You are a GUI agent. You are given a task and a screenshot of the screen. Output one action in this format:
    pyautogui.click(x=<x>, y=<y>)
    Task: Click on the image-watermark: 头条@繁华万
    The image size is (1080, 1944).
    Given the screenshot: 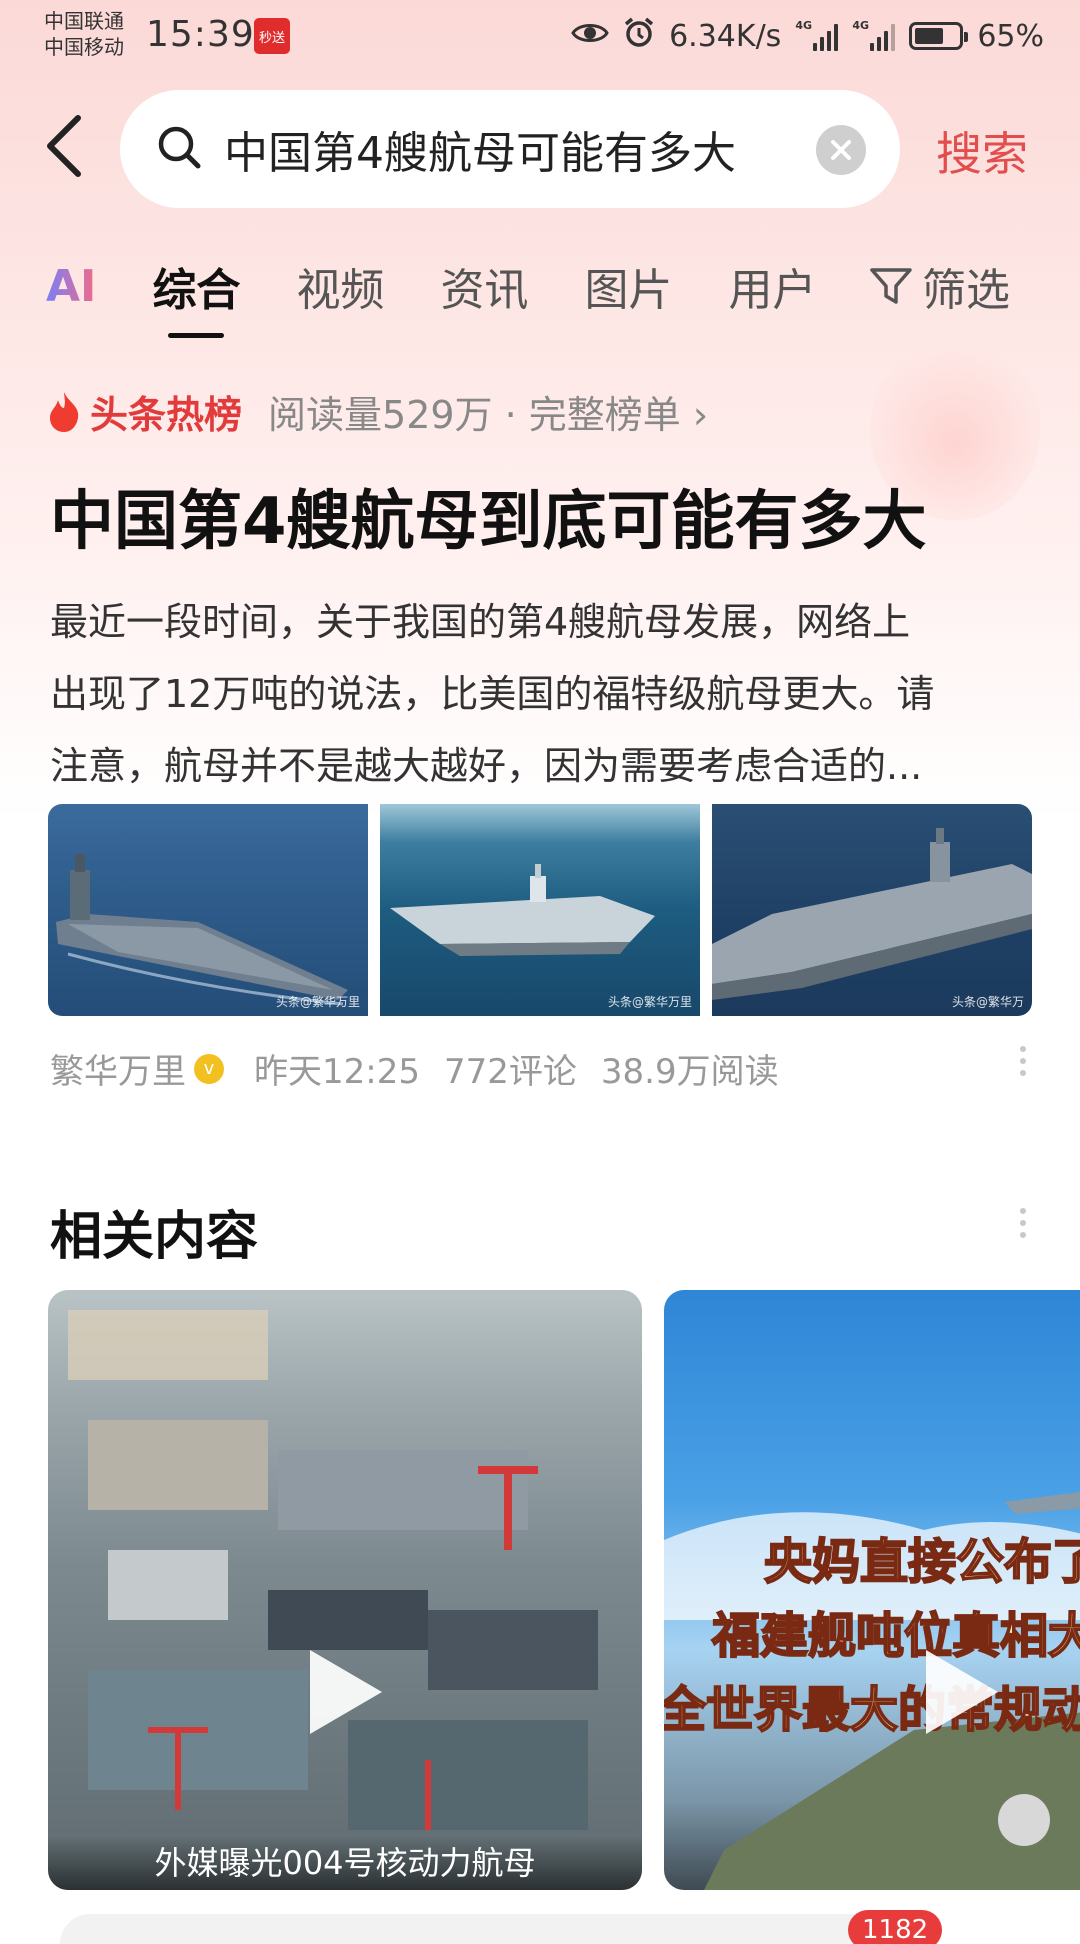 What is the action you would take?
    pyautogui.click(x=987, y=1002)
    